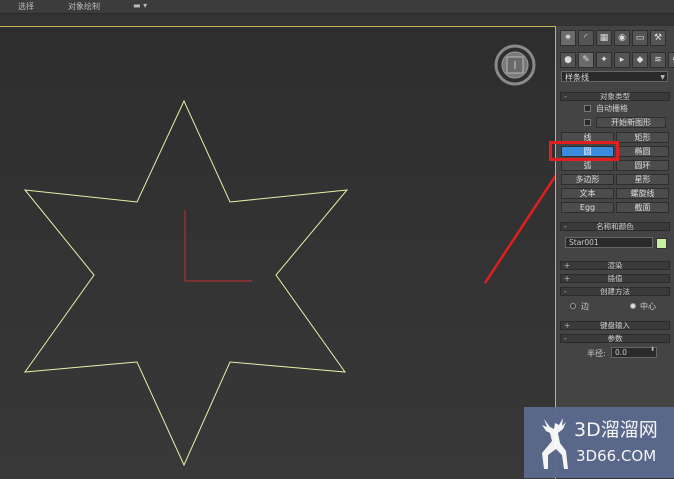  I want to click on auto-grid-checkbox, so click(587, 108).